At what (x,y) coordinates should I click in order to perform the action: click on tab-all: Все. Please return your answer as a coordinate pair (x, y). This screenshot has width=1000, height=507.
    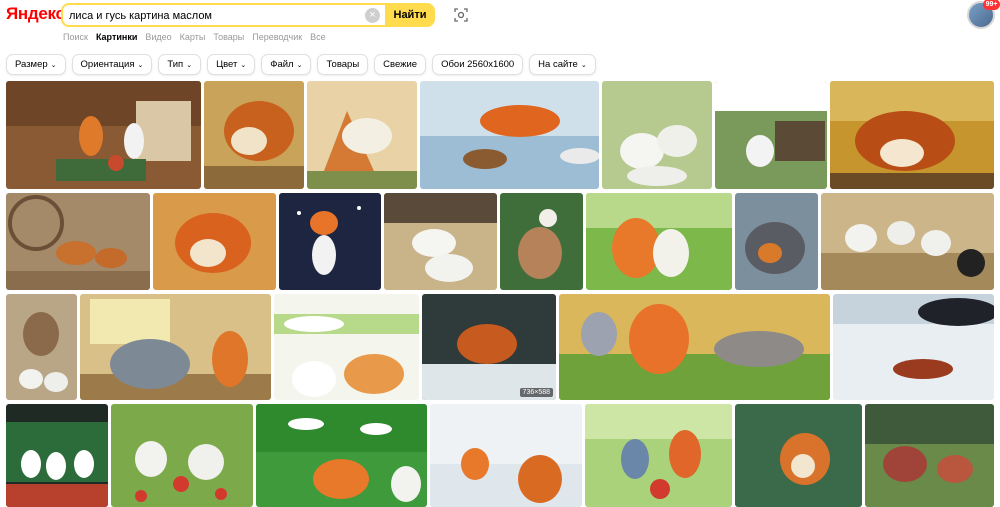
    Looking at the image, I should click on (318, 37).